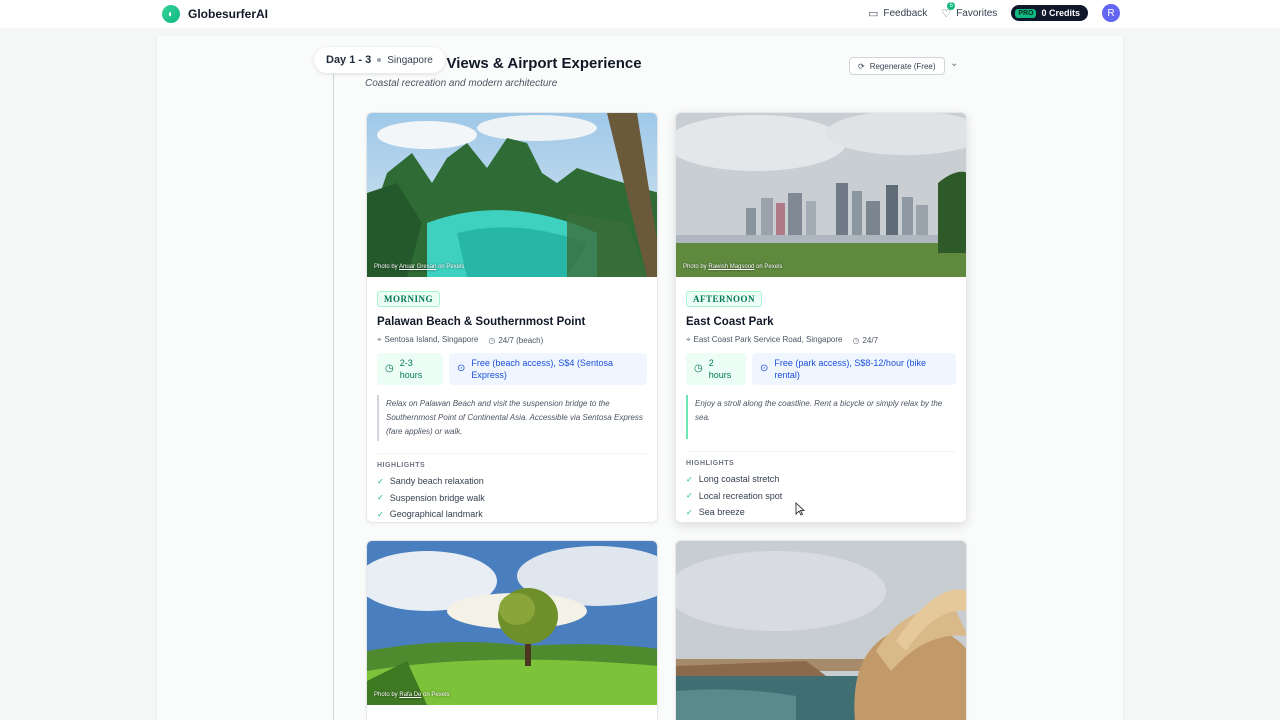  Describe the element at coordinates (1111, 13) in the screenshot. I see `user-avatar: R` at that location.